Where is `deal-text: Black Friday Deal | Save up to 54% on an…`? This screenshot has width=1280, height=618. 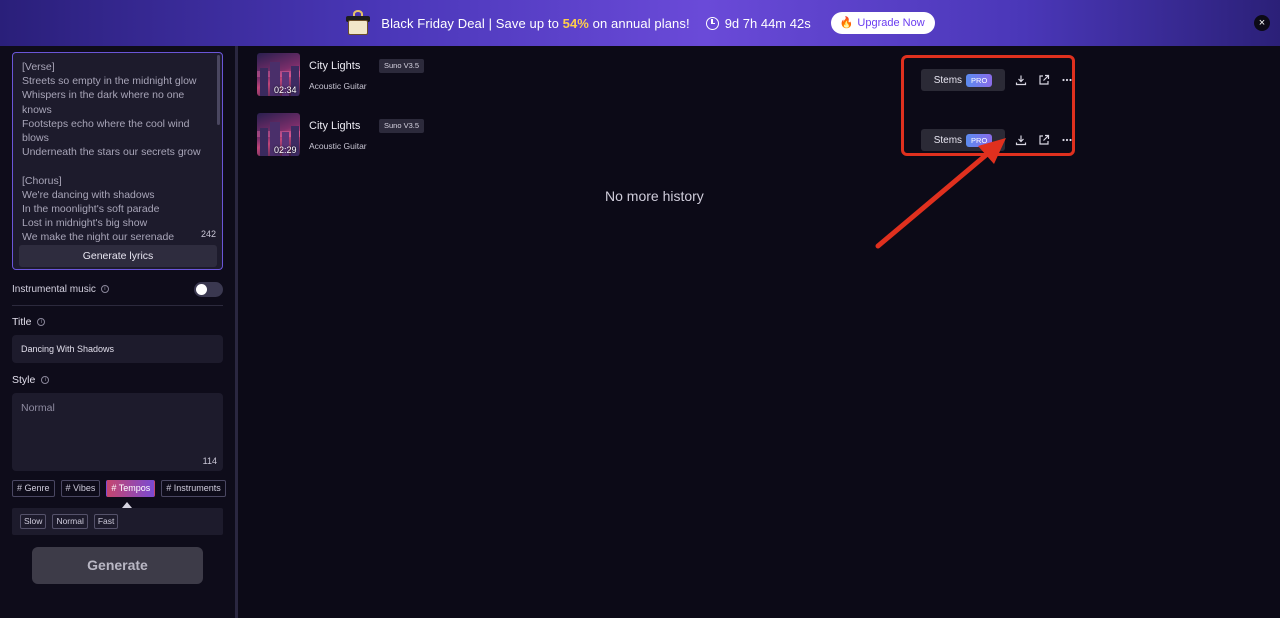 deal-text: Black Friday Deal | Save up to 54% on an… is located at coordinates (535, 23).